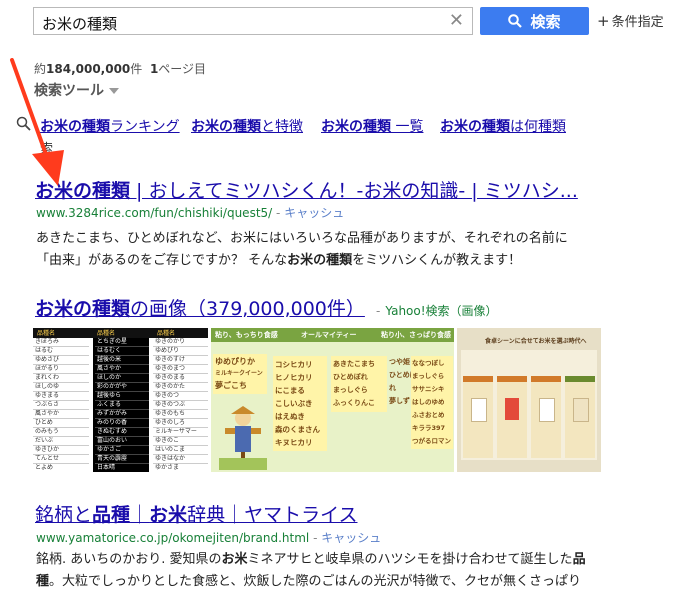  What do you see at coordinates (180, 360) in the screenshot?
I see `table-row: ゆきのすけ` at bounding box center [180, 360].